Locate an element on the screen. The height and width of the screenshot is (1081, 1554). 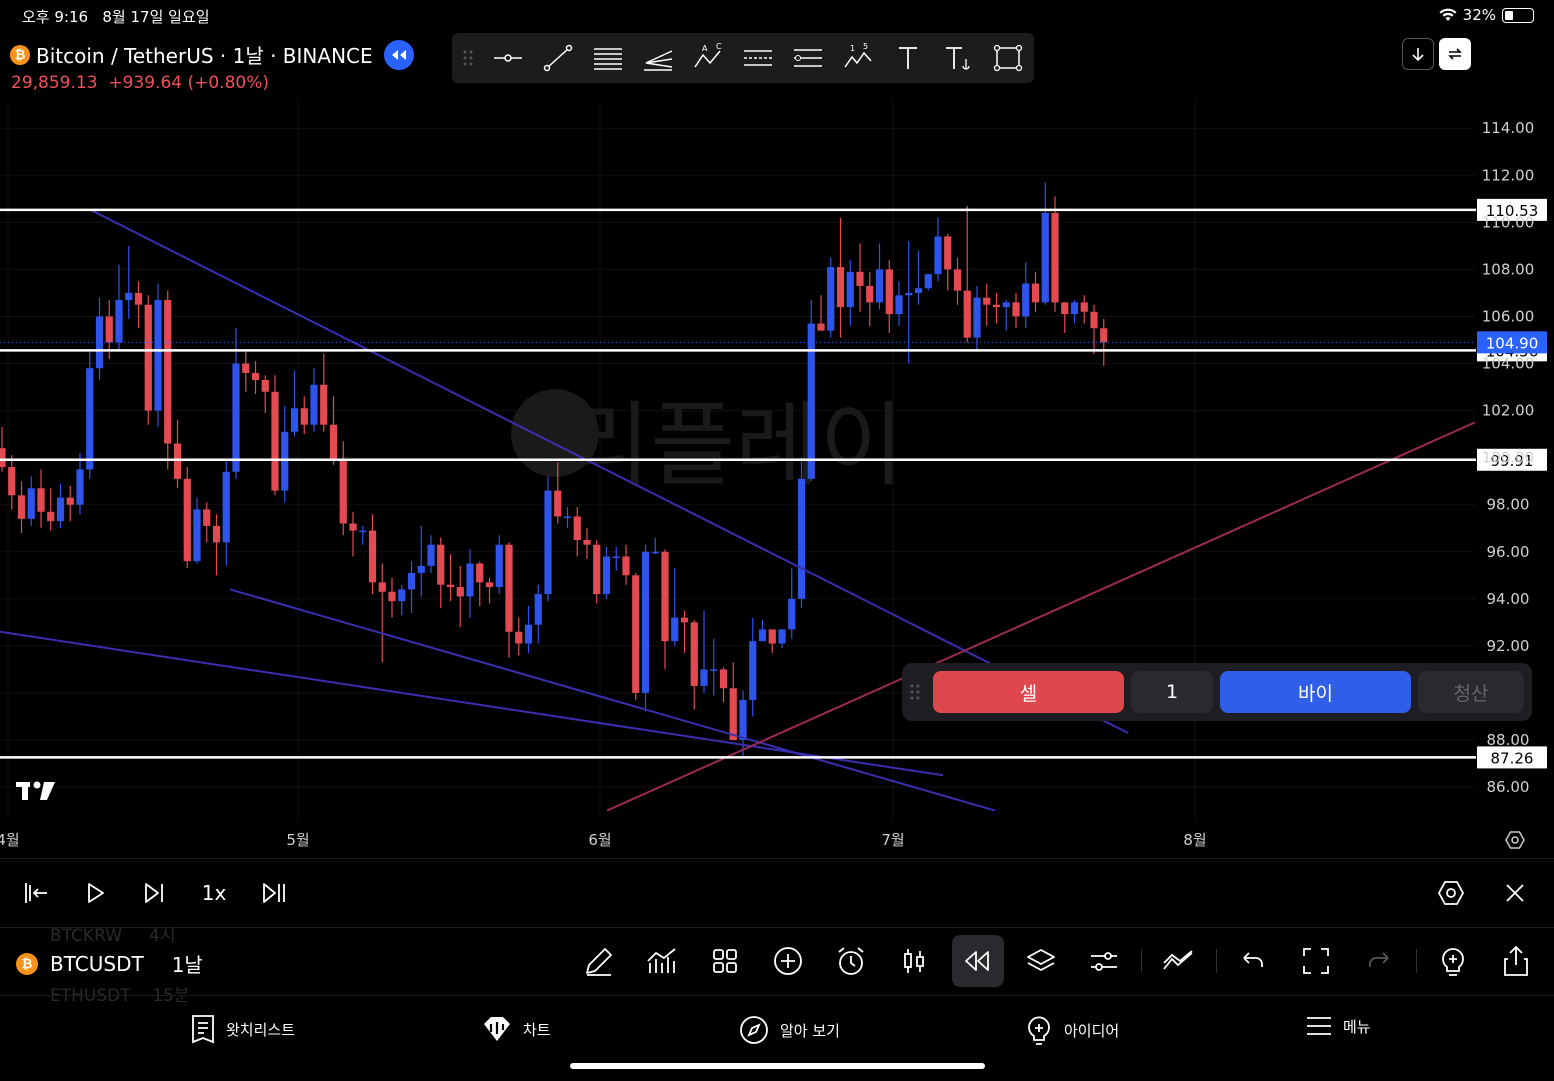
symbol-header: ₿ Bitcoin / TetherUS · 1날 · BINANCE is located at coordinates (191, 54).